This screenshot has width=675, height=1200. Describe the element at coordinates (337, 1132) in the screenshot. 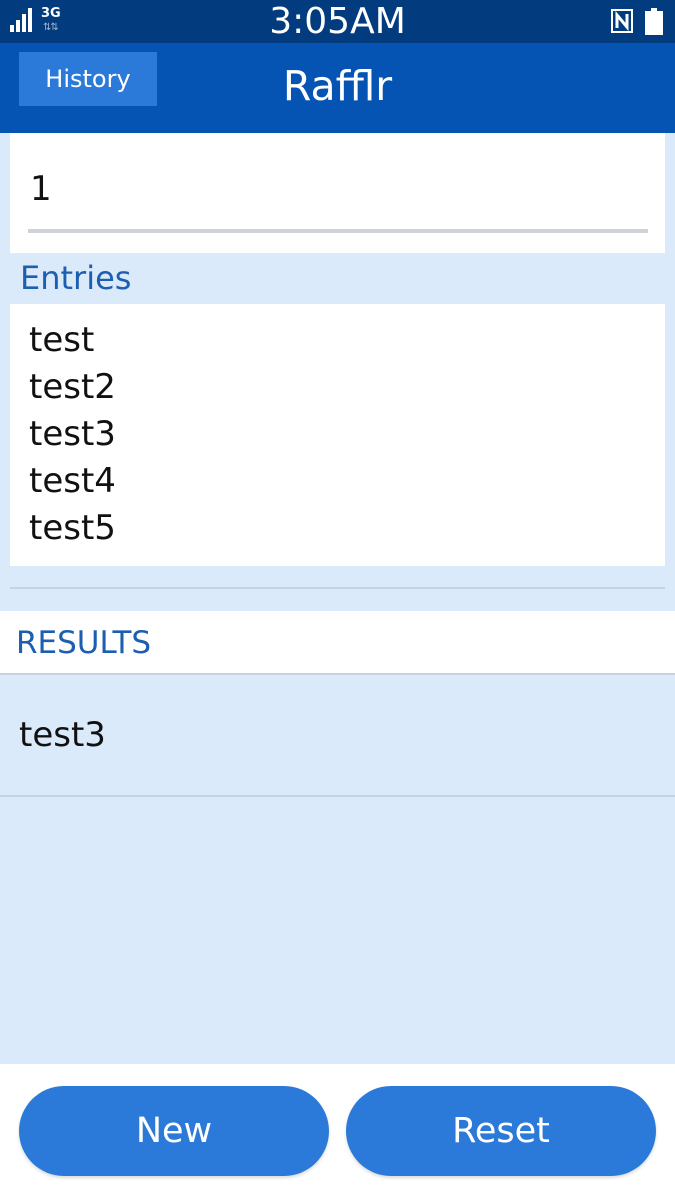

I see `footer-toolbar: New Reset` at that location.